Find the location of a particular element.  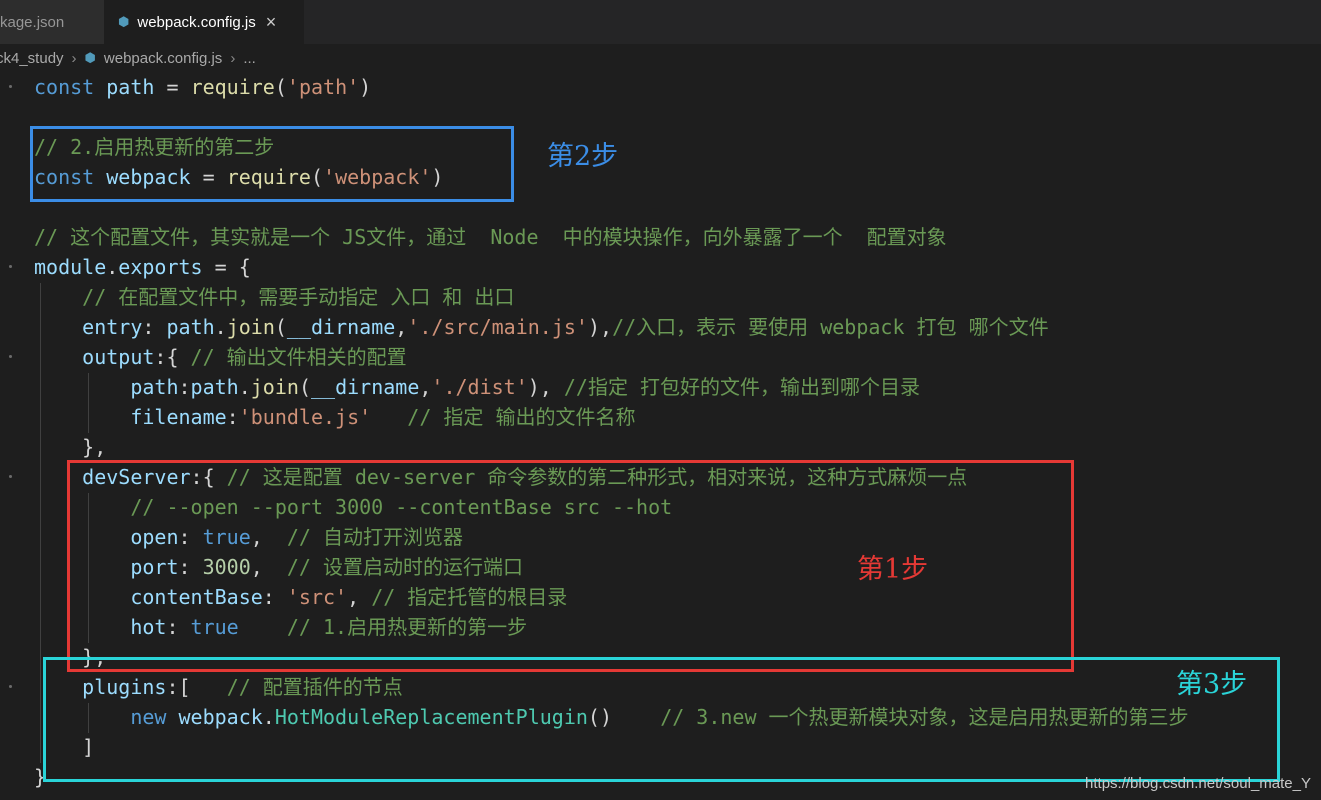

step2-label: 第2步 is located at coordinates (583, 156).